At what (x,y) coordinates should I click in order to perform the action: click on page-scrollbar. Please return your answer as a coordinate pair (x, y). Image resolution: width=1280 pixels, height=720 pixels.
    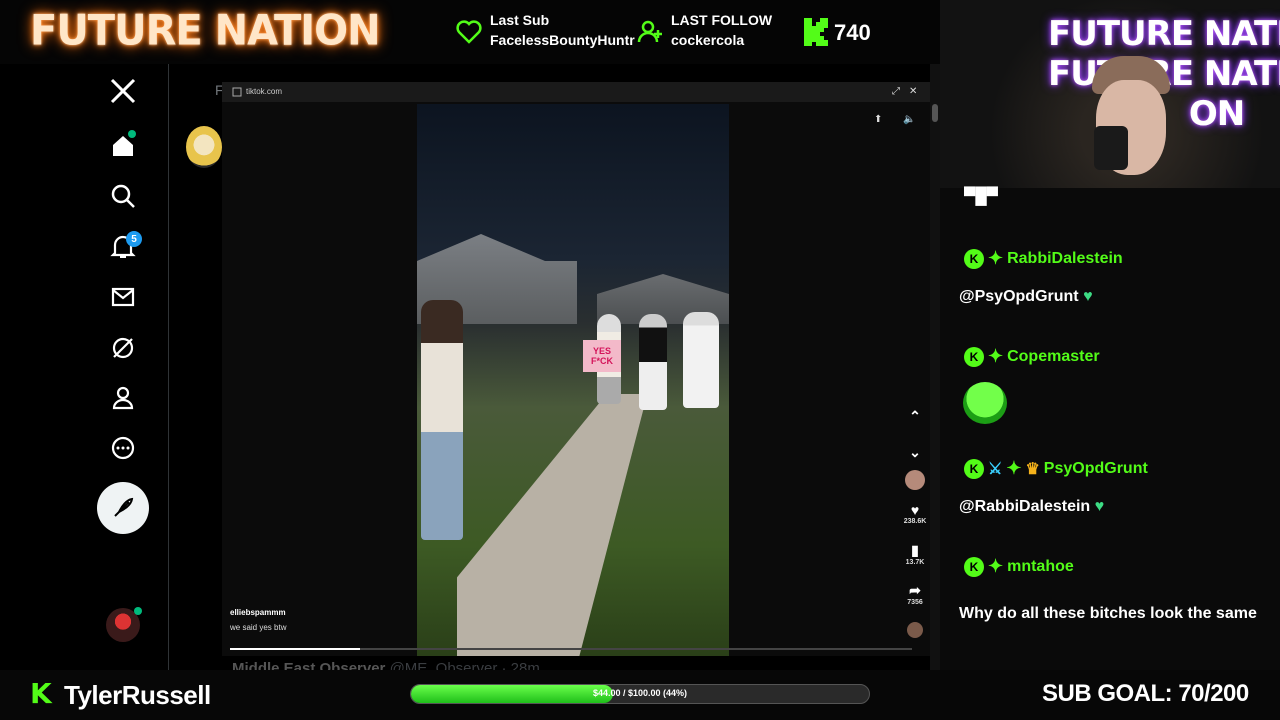
    Looking at the image, I should click on (935, 367).